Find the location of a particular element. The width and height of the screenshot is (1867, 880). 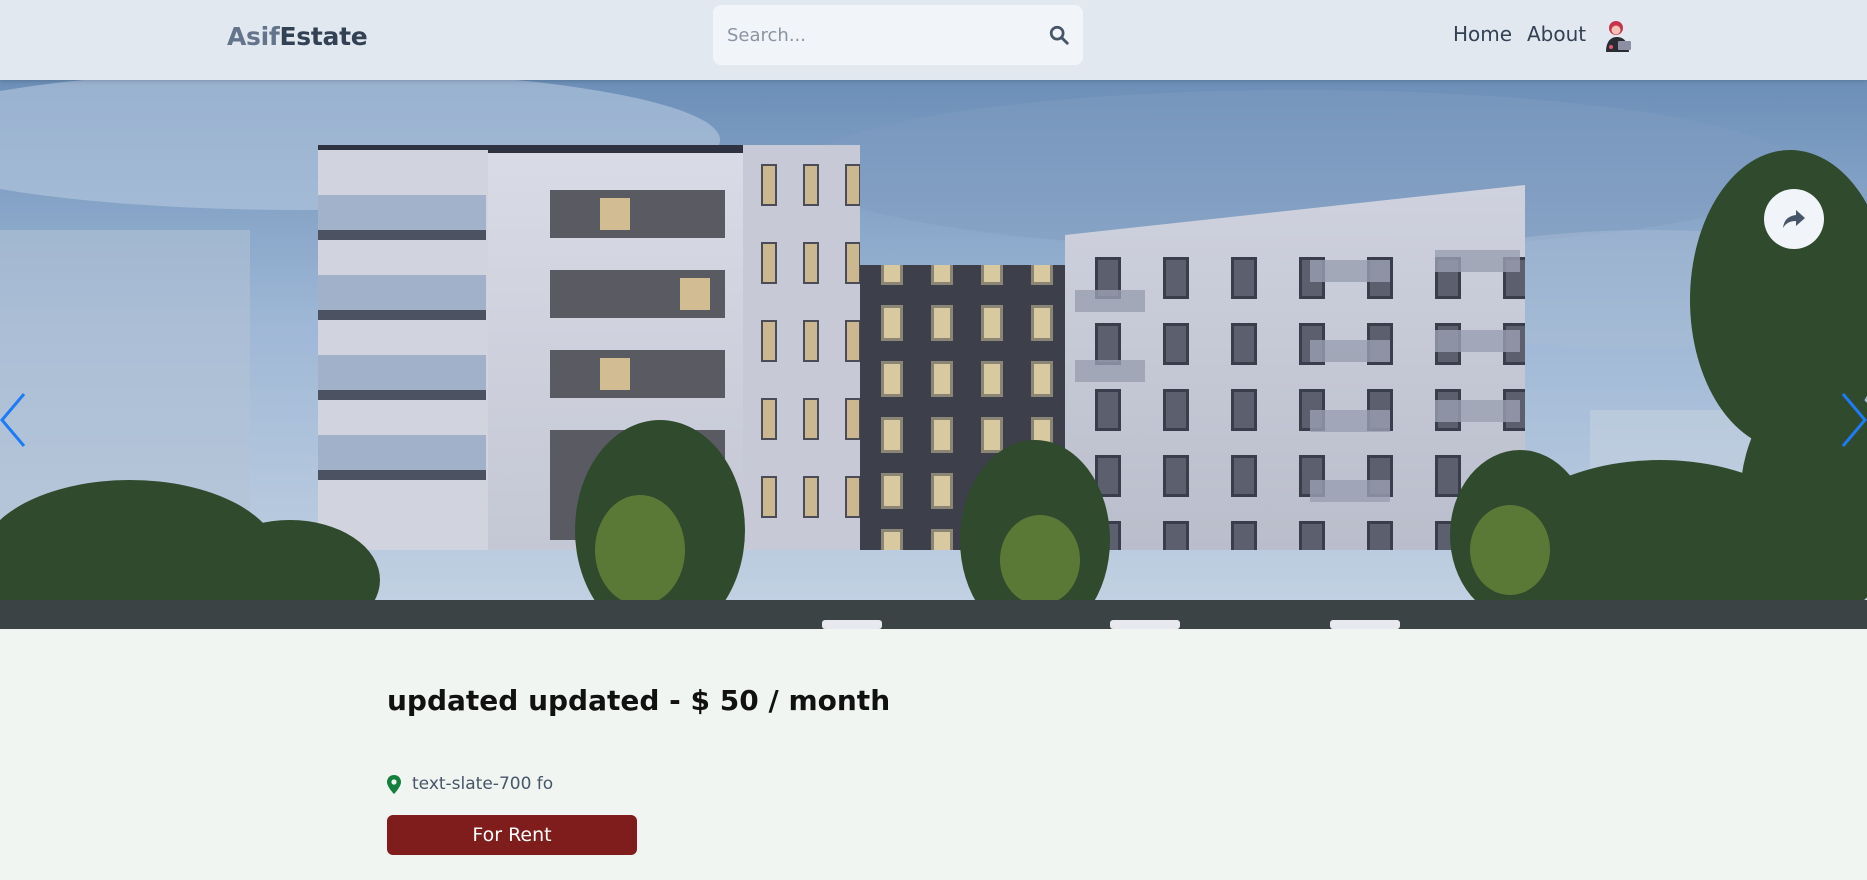

search-input is located at coordinates (877, 35).